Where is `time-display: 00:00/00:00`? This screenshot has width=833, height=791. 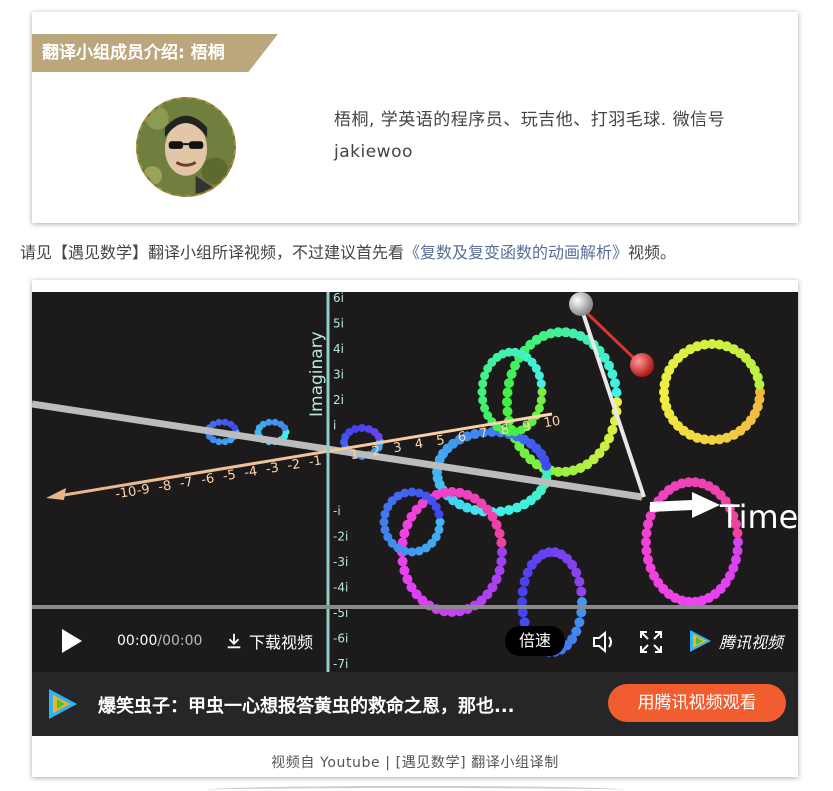 time-display: 00:00/00:00 is located at coordinates (159, 641).